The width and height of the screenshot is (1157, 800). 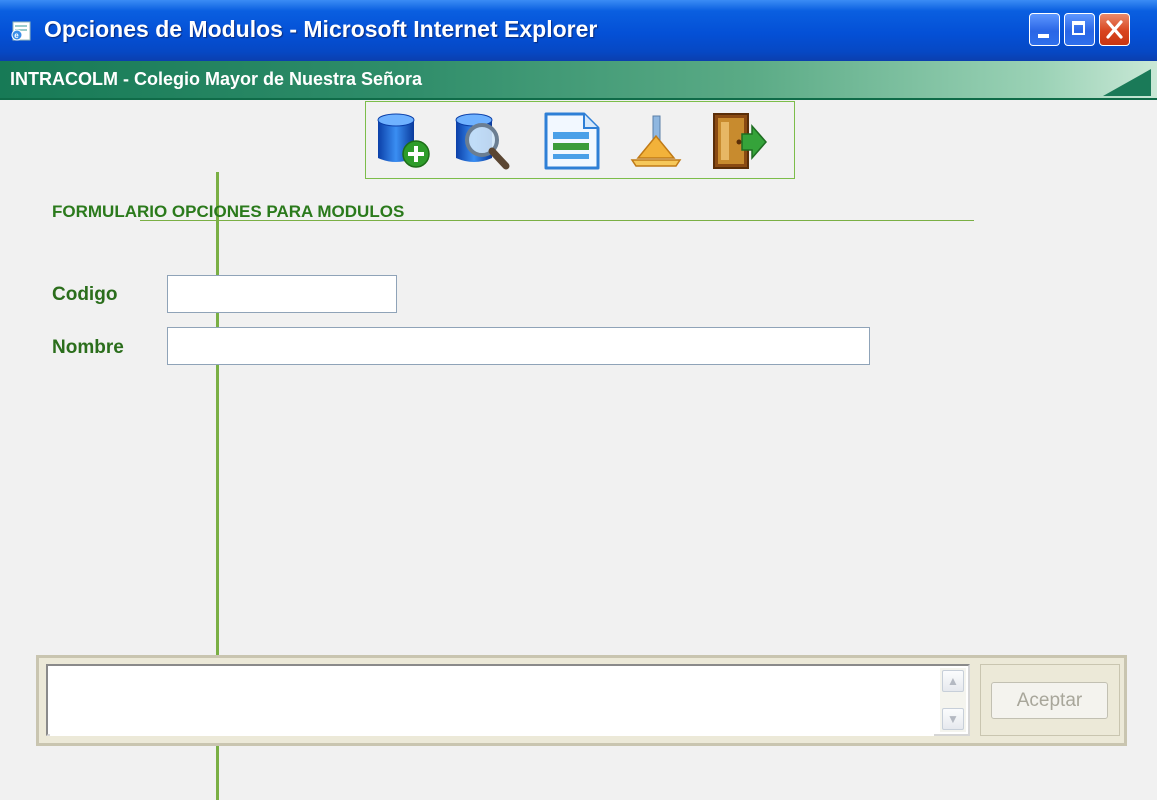 I want to click on nombre-input, so click(x=518, y=346).